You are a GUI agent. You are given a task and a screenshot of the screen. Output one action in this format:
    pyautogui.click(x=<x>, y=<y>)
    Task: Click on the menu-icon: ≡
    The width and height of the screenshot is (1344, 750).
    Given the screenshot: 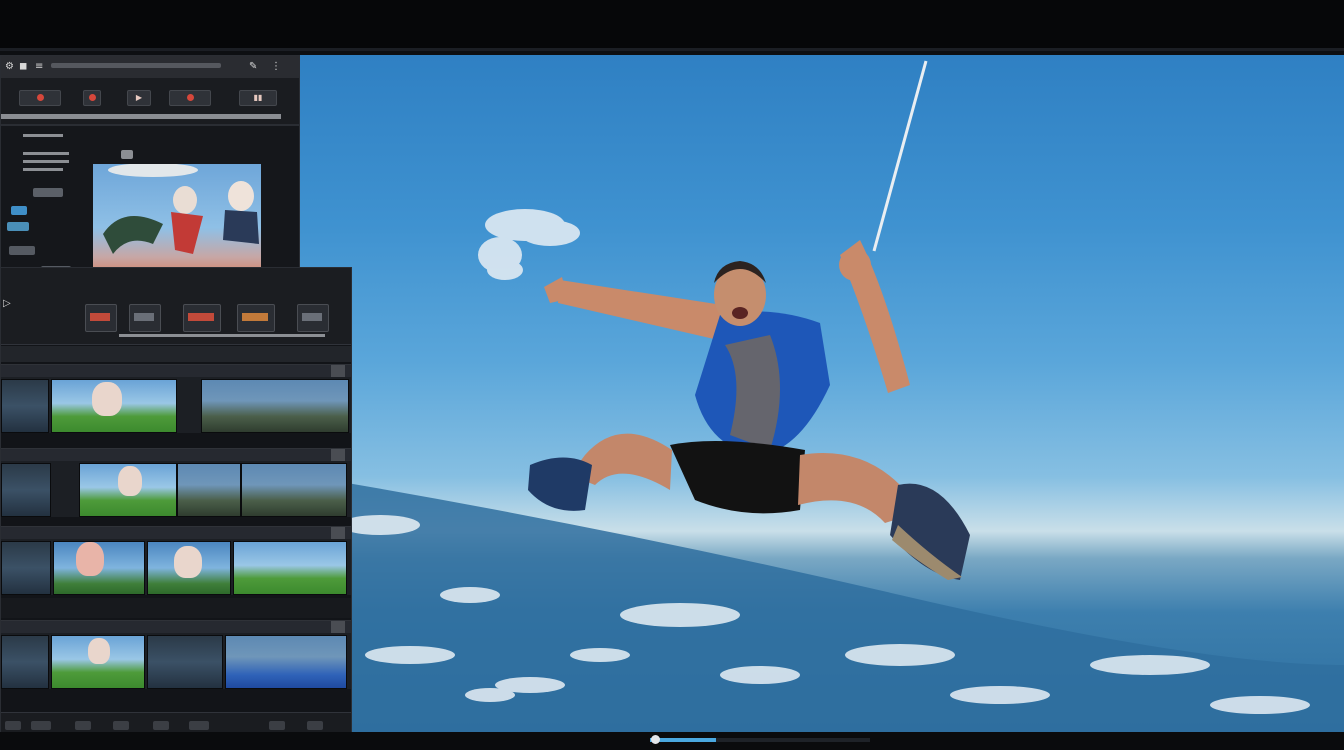 What is the action you would take?
    pyautogui.click(x=39, y=67)
    